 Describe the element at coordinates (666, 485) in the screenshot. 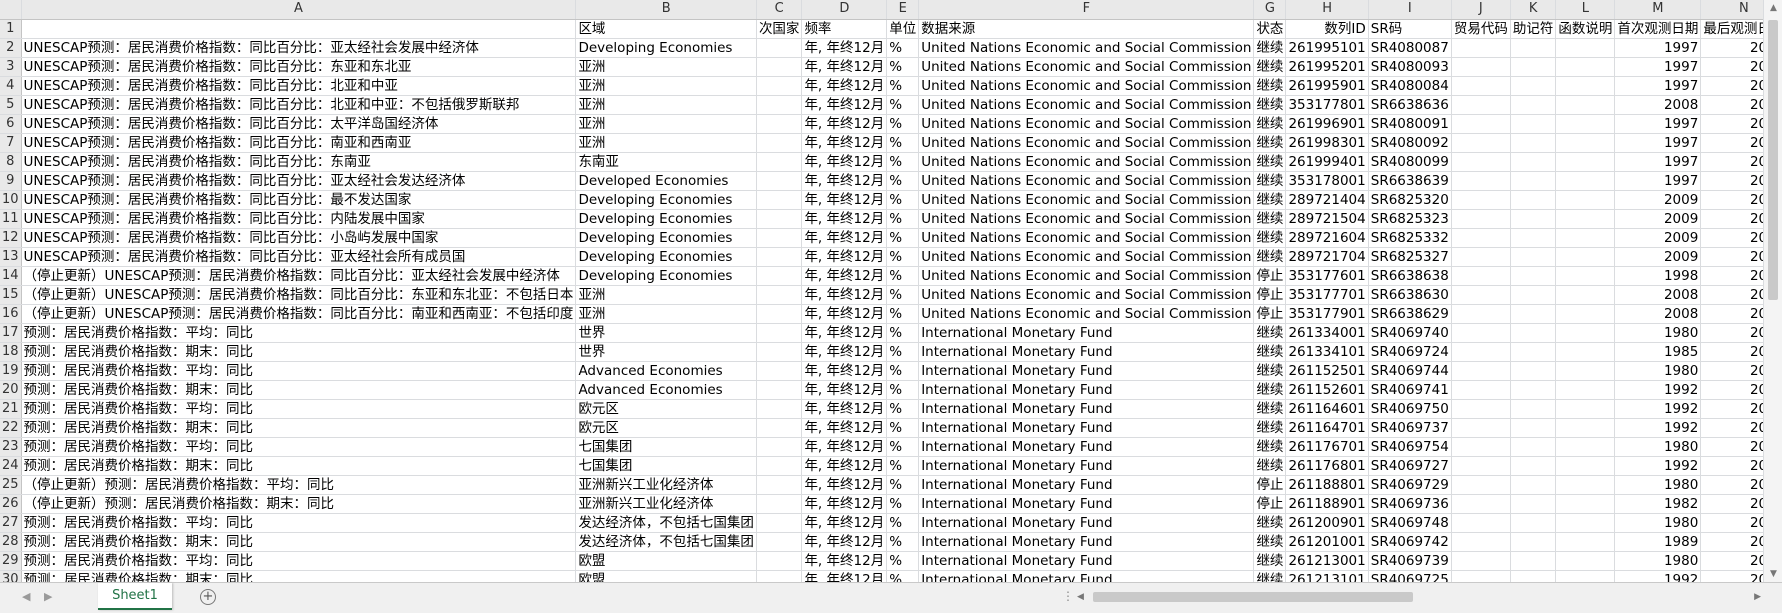

I see `cell: 亚洲新兴工业化经济体` at that location.